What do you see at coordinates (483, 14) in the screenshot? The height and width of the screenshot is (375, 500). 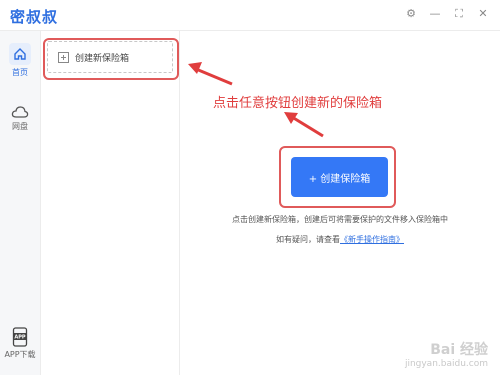 I see `close-icon: ✕` at bounding box center [483, 14].